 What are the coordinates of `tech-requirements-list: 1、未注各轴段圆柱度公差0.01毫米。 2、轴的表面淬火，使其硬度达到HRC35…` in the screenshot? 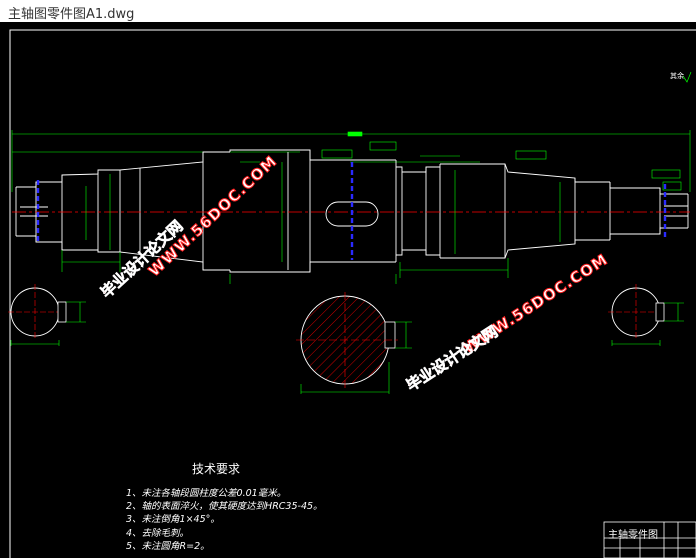 It's located at (224, 520).